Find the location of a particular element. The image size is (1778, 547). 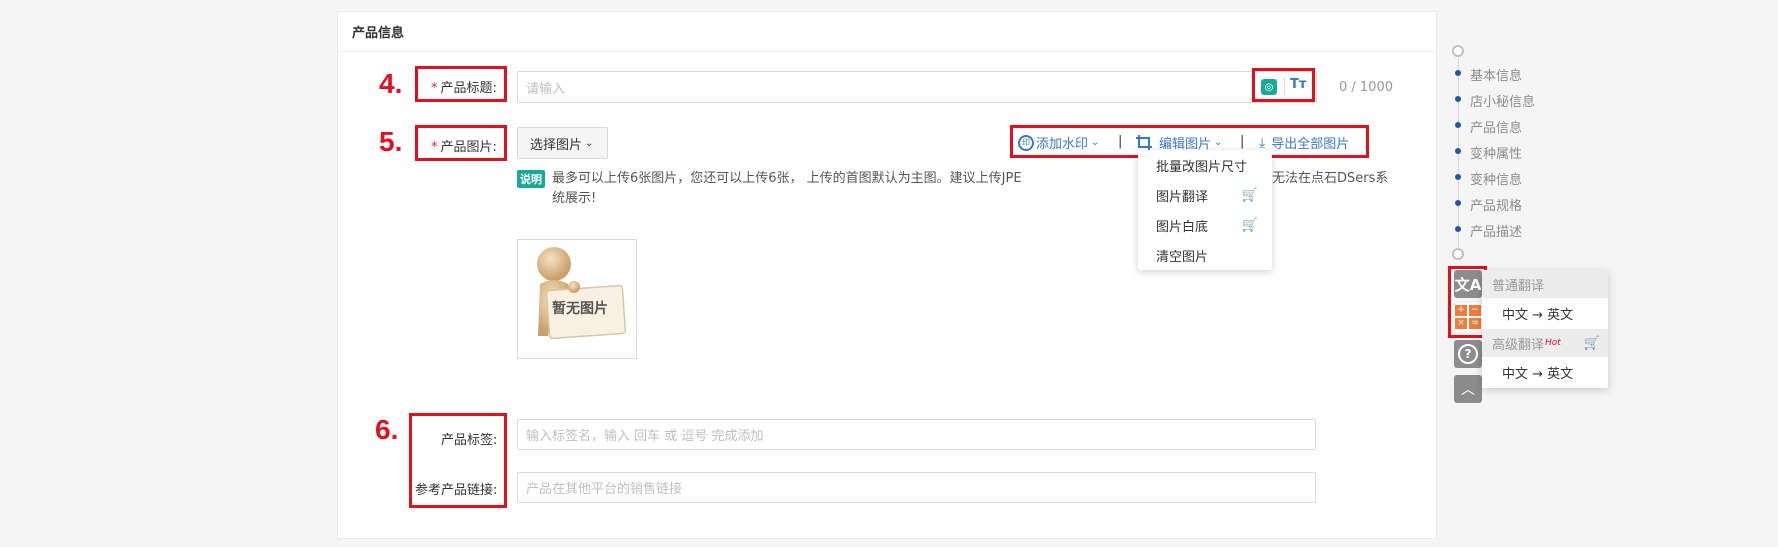

step-number-4: 4. is located at coordinates (391, 83).